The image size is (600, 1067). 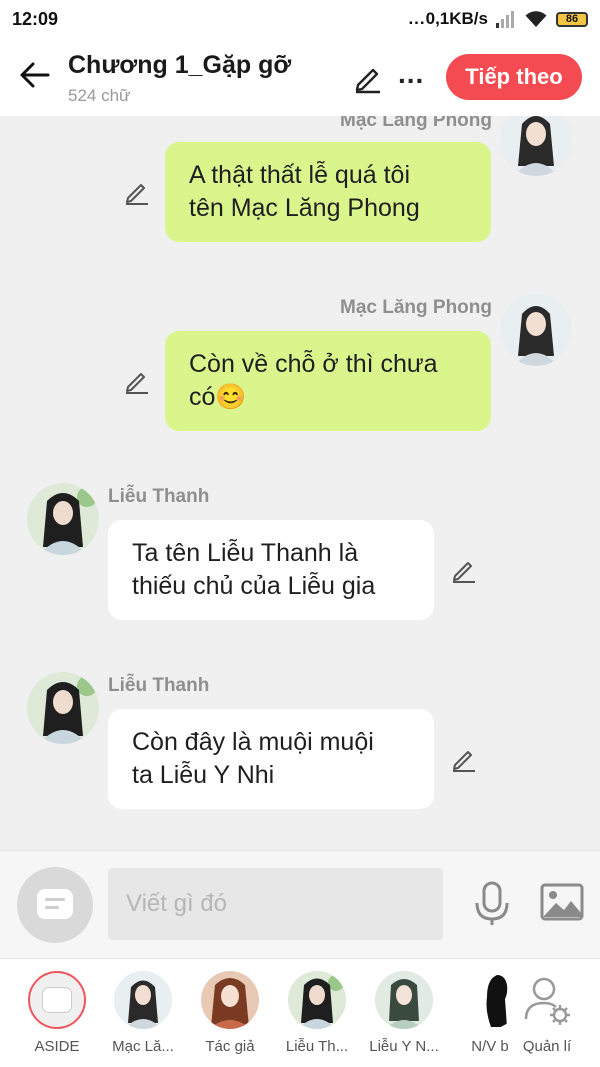 What do you see at coordinates (275, 904) in the screenshot?
I see `message-input` at bounding box center [275, 904].